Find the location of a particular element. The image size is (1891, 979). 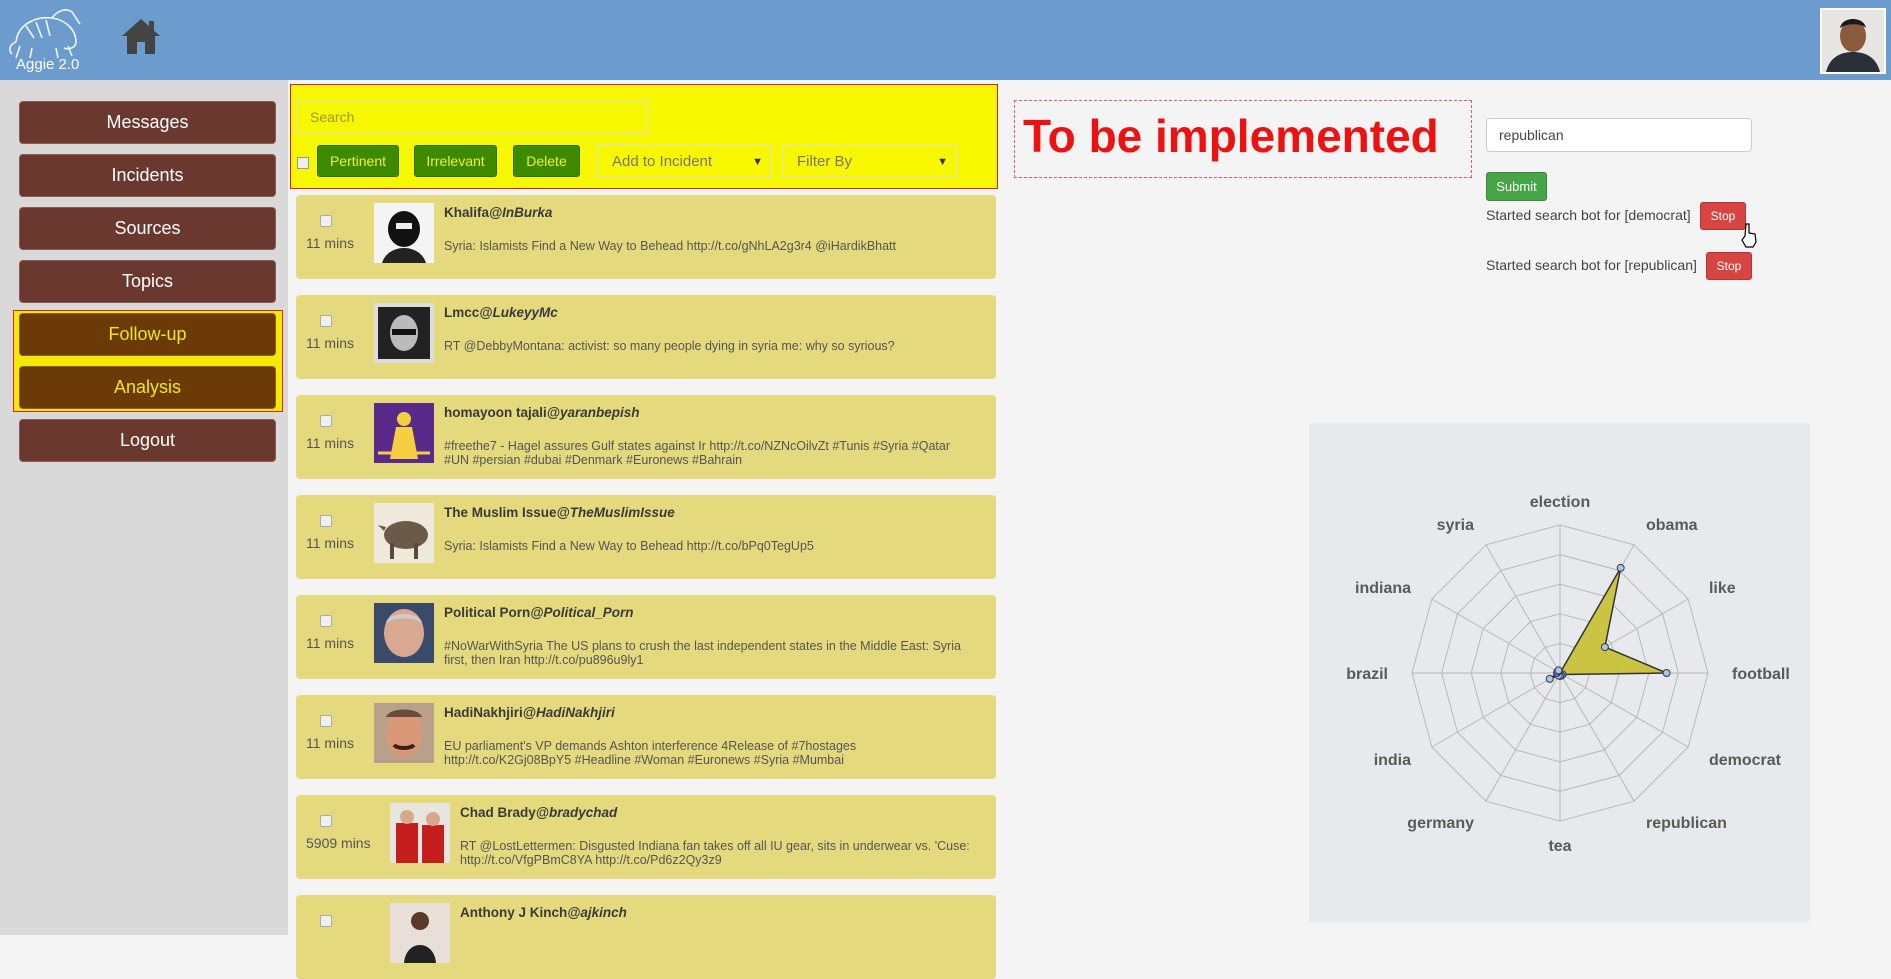

author-name: Lmcc is located at coordinates (462, 312).